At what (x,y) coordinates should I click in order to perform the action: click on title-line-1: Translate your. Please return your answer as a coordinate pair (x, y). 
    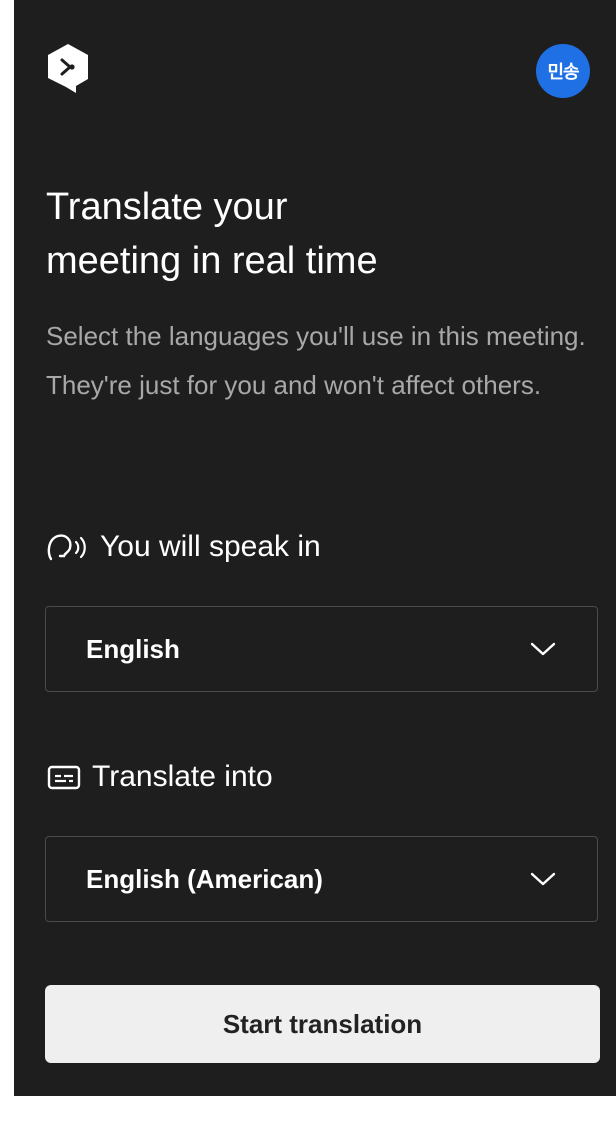
    Looking at the image, I should click on (167, 207).